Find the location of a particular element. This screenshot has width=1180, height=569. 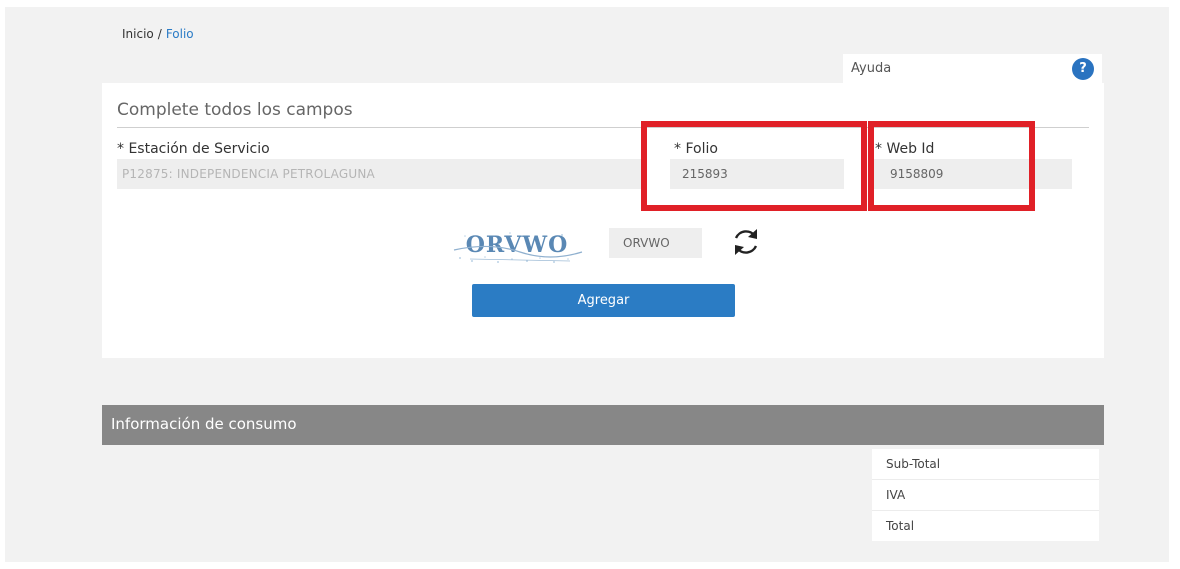

breadcrumb: Inicio / Folio is located at coordinates (158, 34).